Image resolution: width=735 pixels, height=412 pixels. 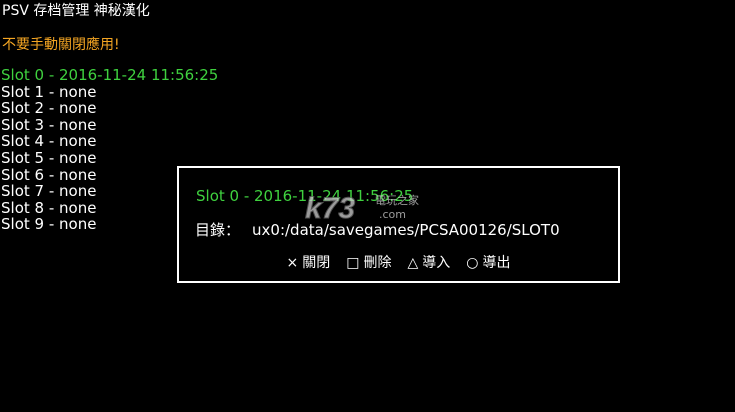 I want to click on close-action: × 關閉, so click(x=309, y=263).